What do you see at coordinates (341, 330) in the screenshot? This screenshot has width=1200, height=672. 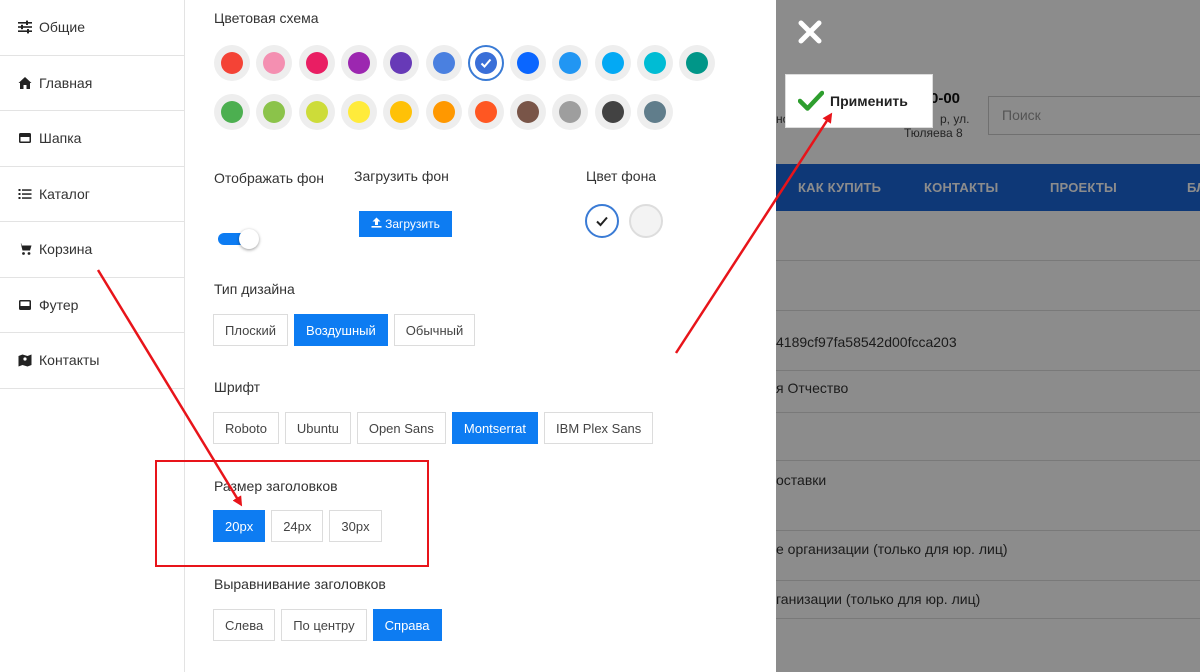 I see `design-type-option: Воздушный` at bounding box center [341, 330].